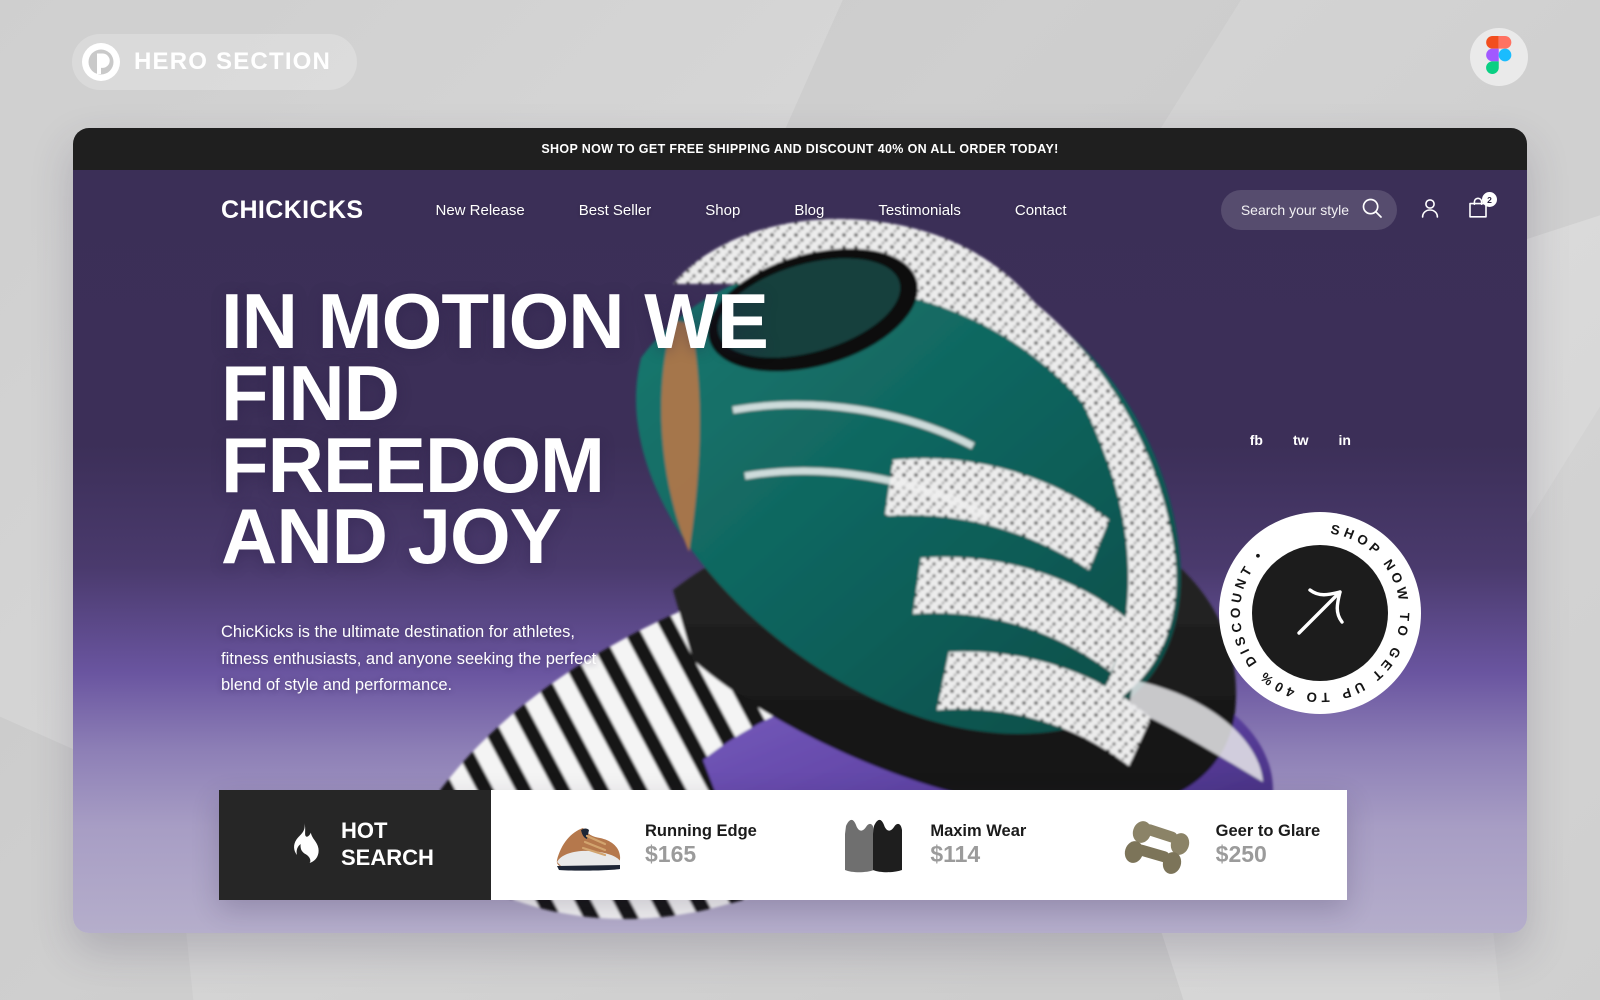  Describe the element at coordinates (391, 536) in the screenshot. I see `headline-line-3: AND JOY` at that location.